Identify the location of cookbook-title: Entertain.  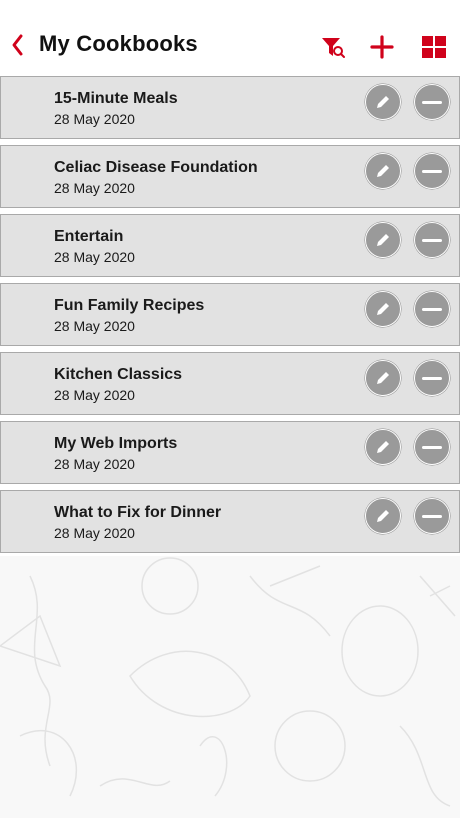
(89, 236).